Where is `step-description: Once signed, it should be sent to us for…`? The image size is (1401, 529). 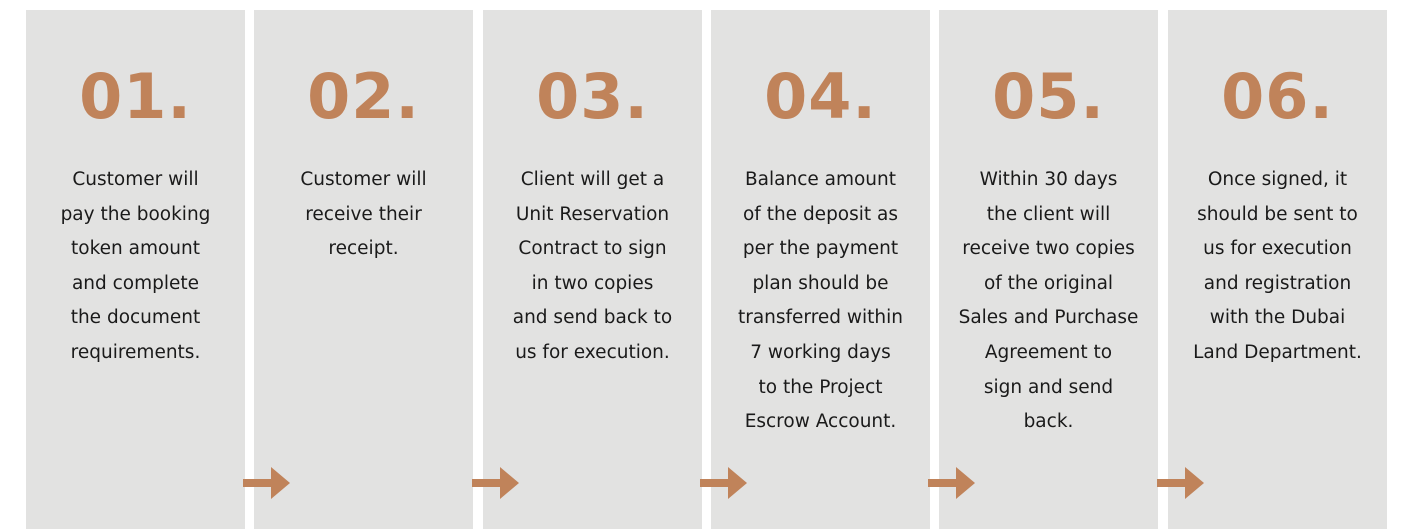
step-description: Once signed, it should be sent to us for… is located at coordinates (1277, 266).